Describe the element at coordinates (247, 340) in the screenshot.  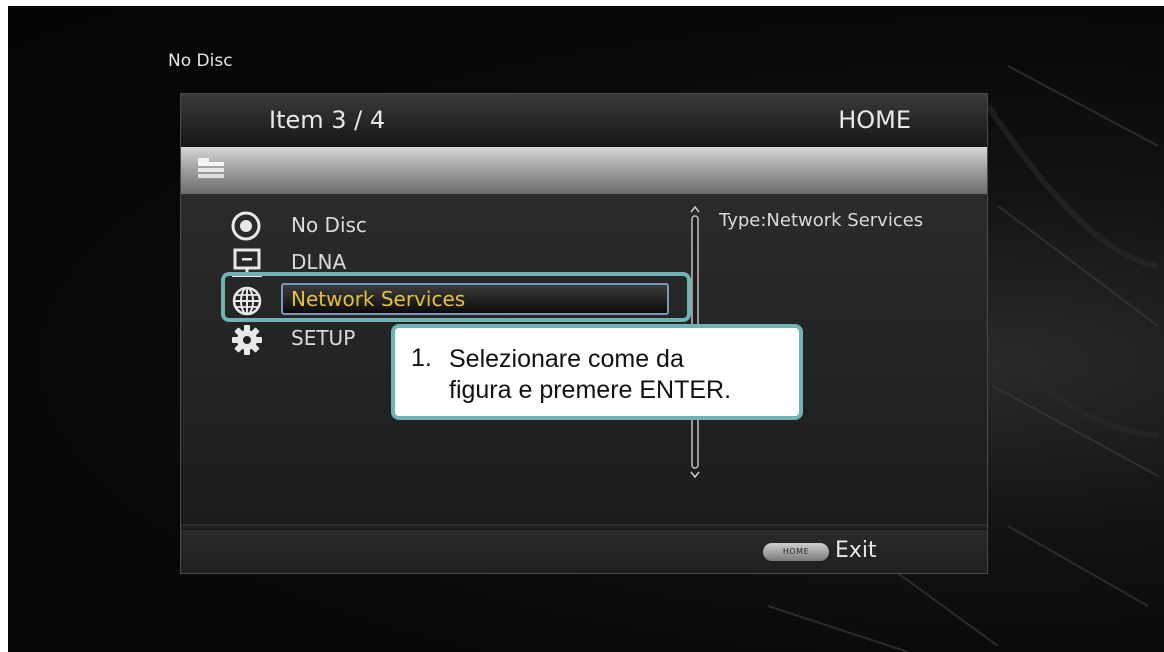
I see `gear-icon` at that location.